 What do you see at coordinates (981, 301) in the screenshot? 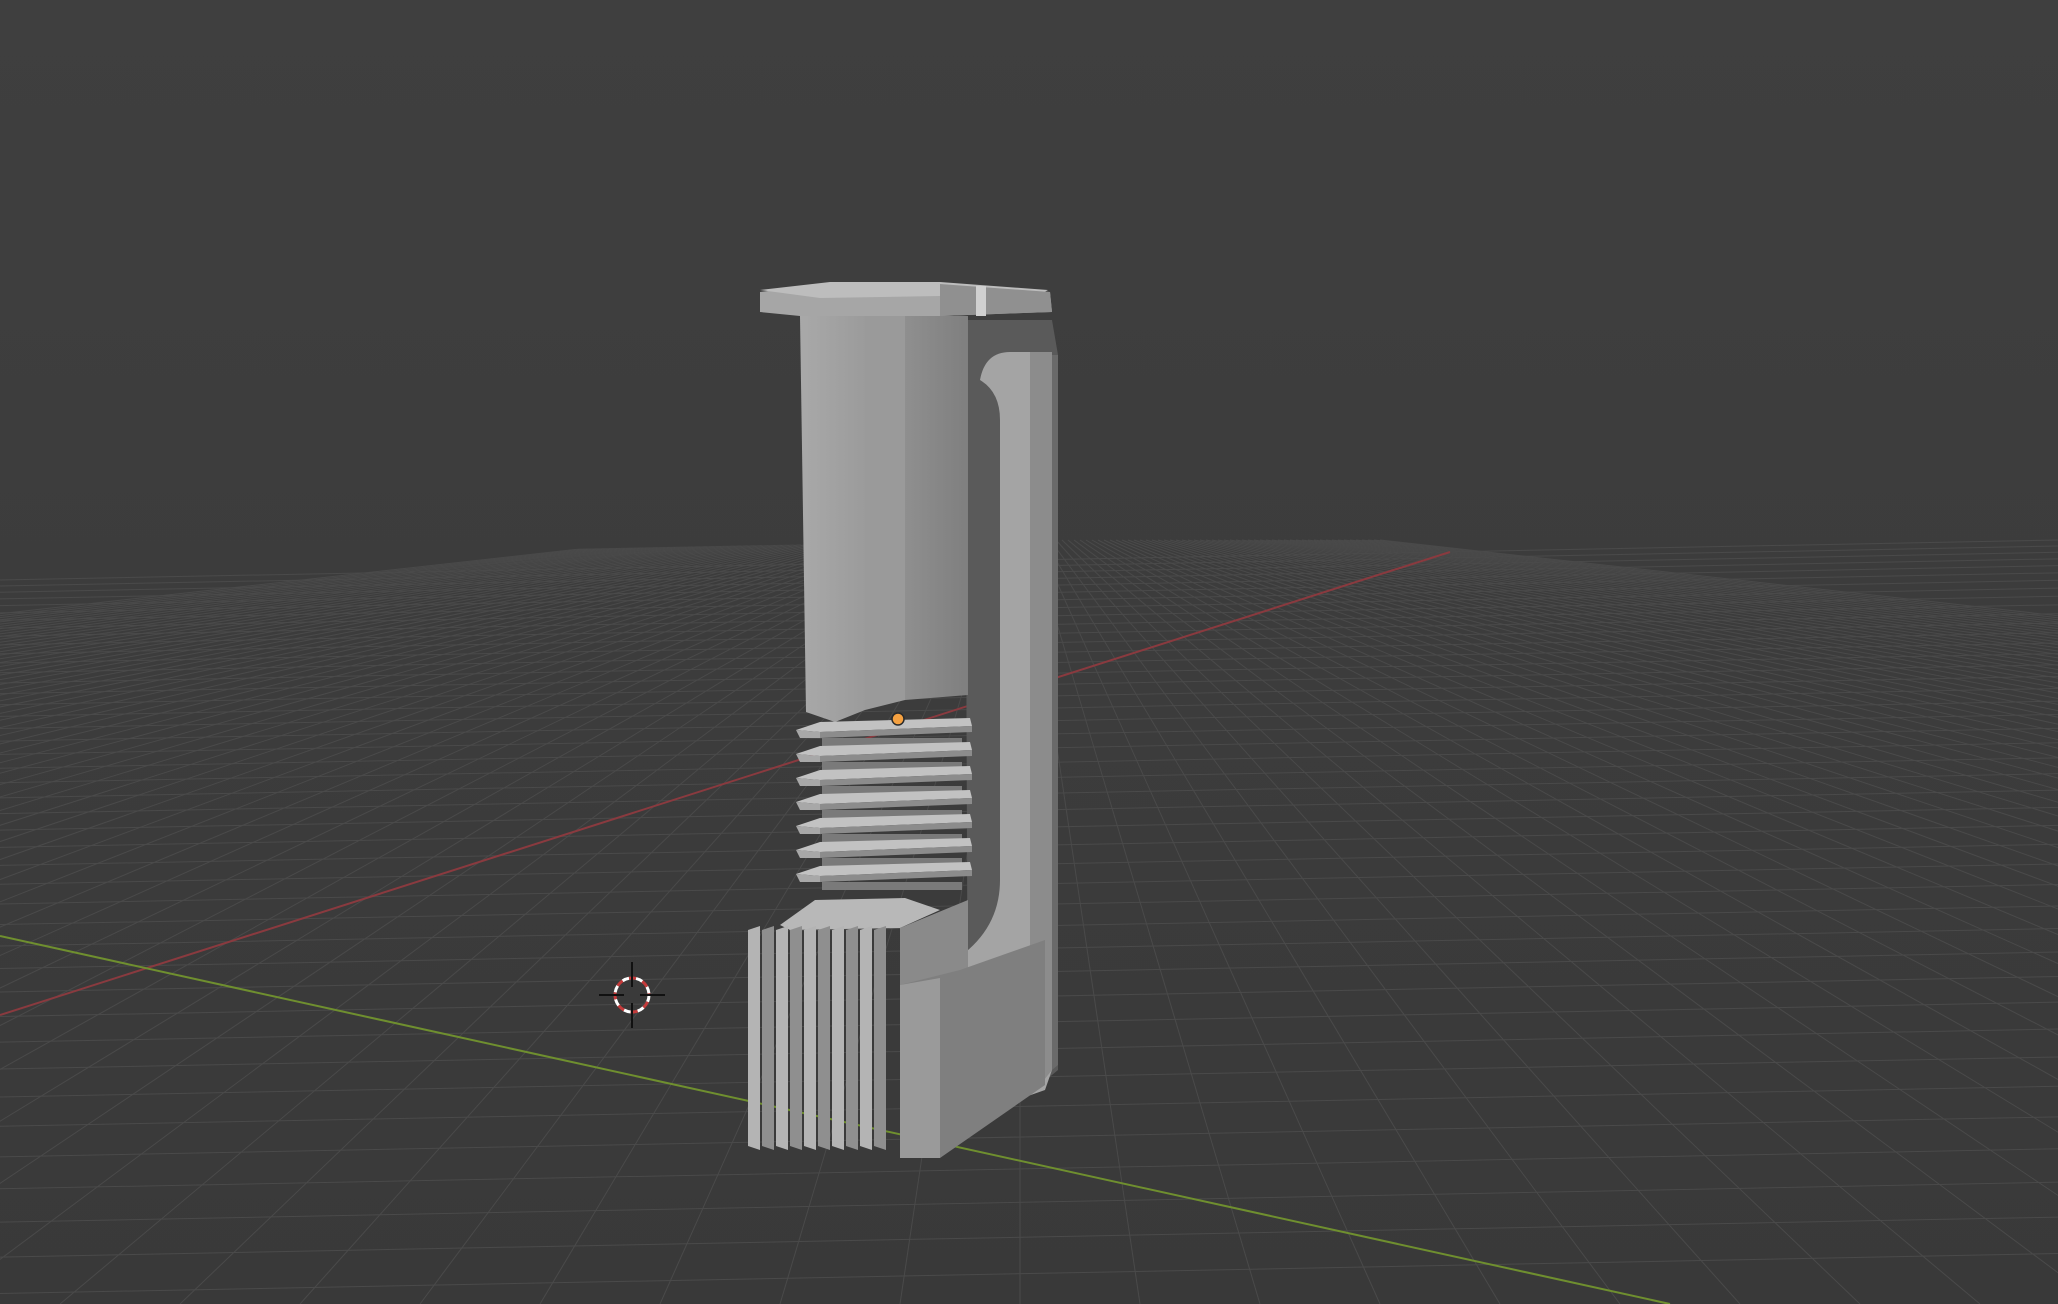
I see `mesh-top-cap-notch` at bounding box center [981, 301].